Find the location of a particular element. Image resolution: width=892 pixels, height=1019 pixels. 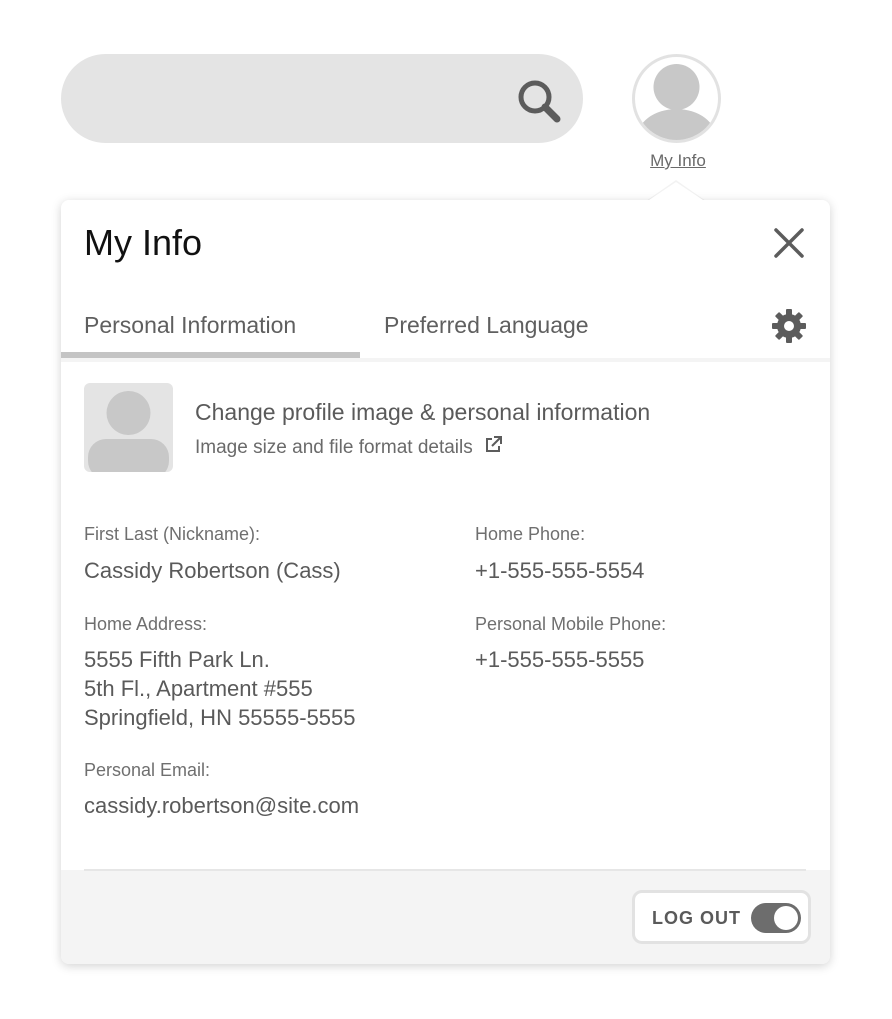

name-value: Cassidy Robertson (Cass) is located at coordinates (212, 570).